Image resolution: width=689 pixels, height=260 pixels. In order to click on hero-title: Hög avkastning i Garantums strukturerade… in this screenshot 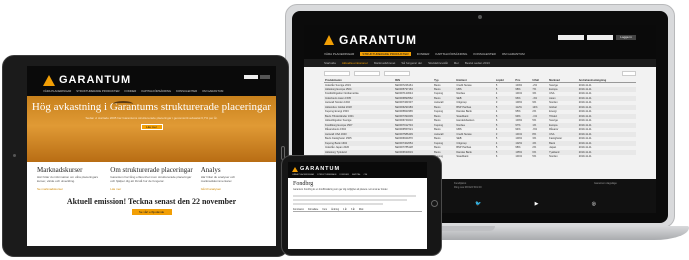, I will do `click(151, 107)`.